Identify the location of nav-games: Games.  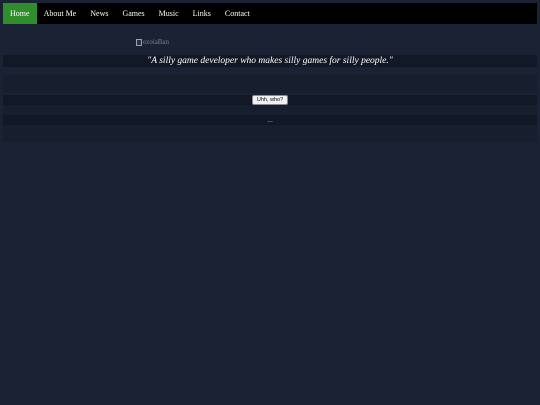
(133, 13).